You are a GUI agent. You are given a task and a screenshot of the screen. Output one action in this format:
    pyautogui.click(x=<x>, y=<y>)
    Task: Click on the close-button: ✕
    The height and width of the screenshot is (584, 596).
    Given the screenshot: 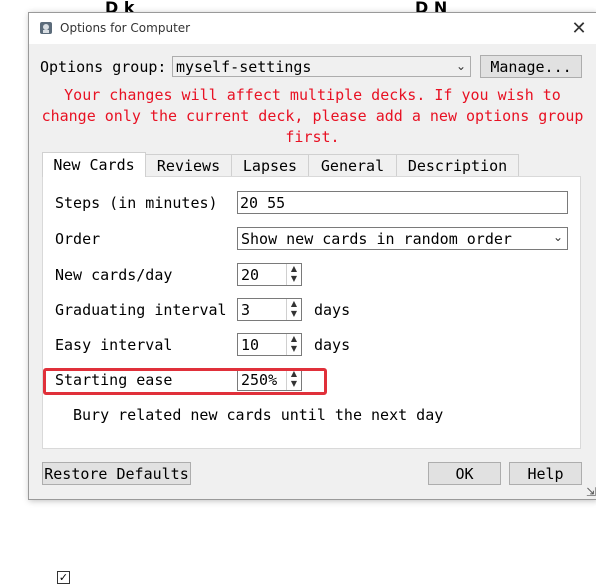 What is the action you would take?
    pyautogui.click(x=579, y=28)
    